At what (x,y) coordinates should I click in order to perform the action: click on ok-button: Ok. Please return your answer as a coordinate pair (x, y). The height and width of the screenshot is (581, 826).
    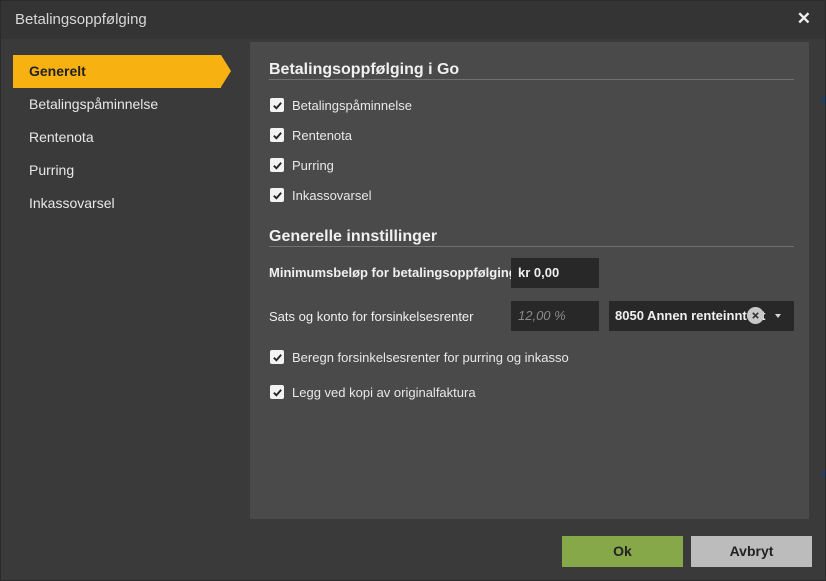
    Looking at the image, I should click on (622, 551).